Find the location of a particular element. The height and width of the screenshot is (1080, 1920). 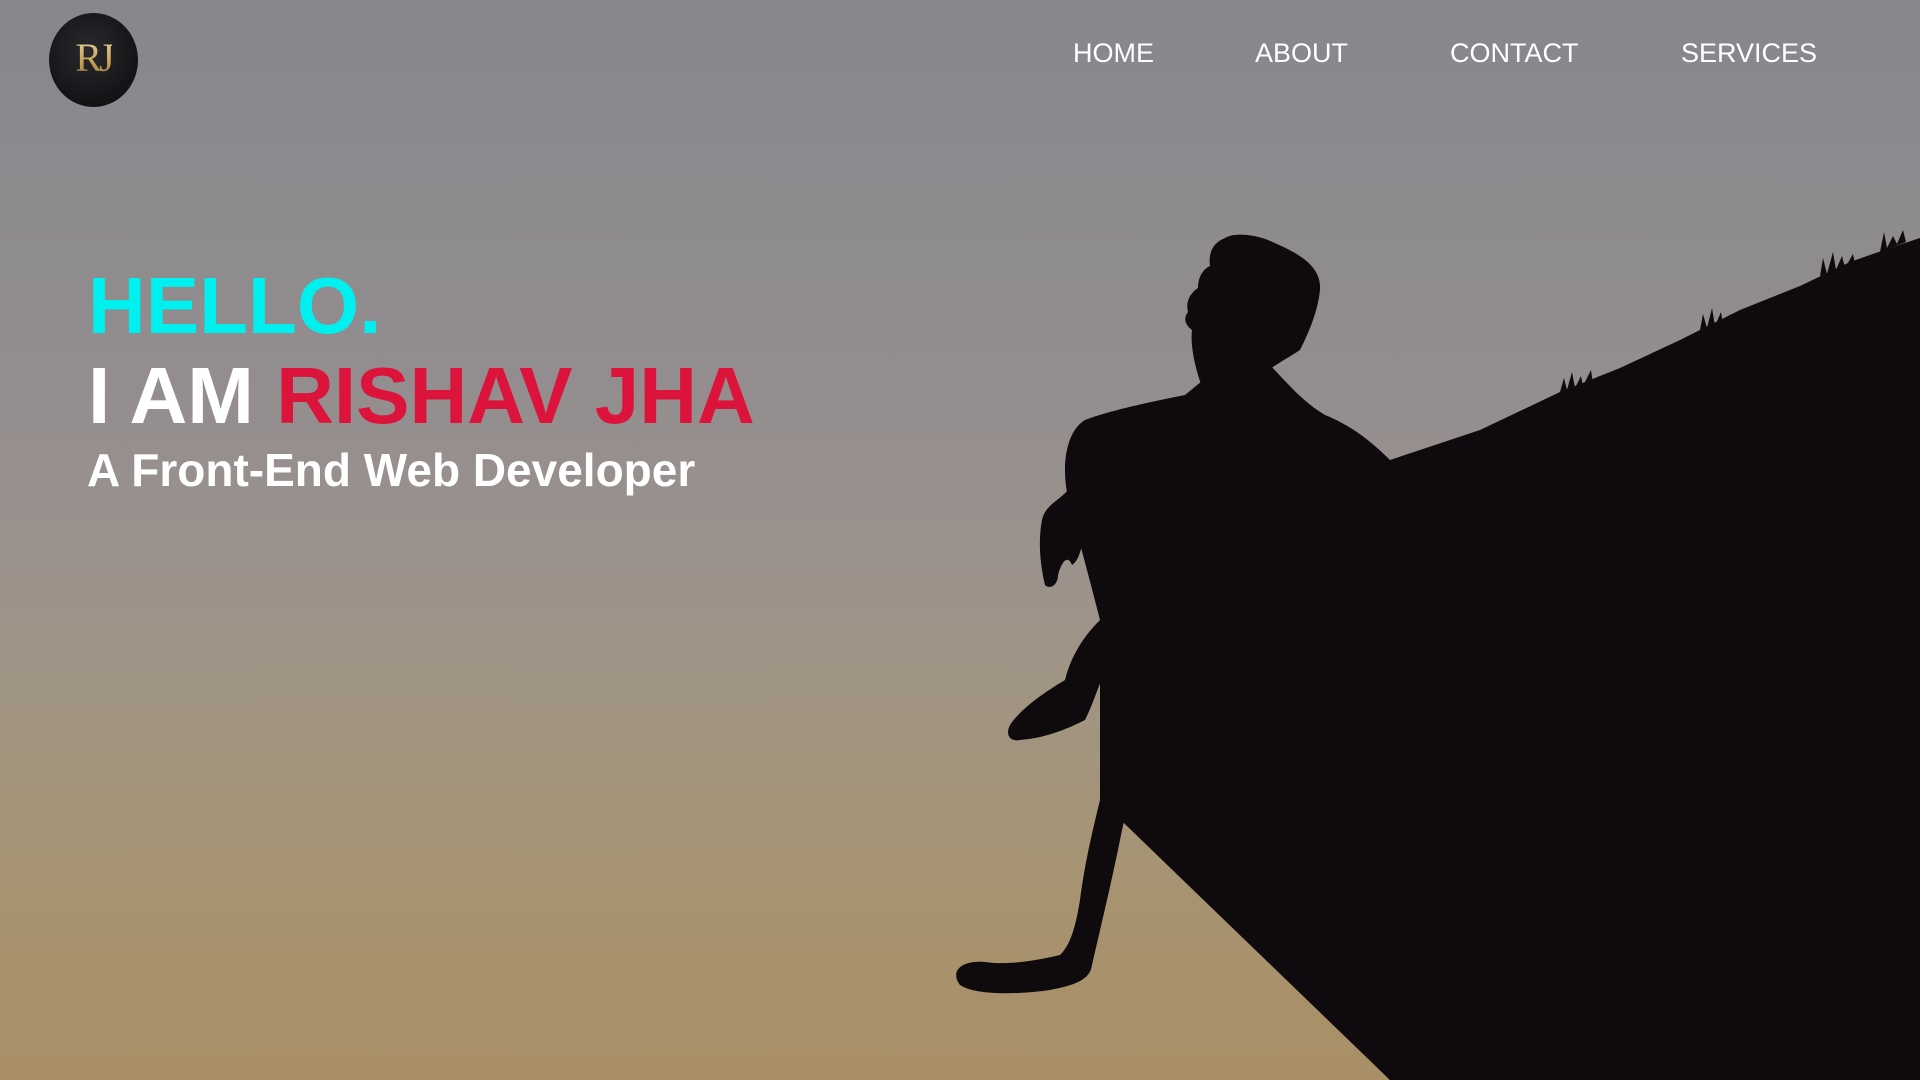

hero-name: RISHAV JHA is located at coordinates (515, 395).